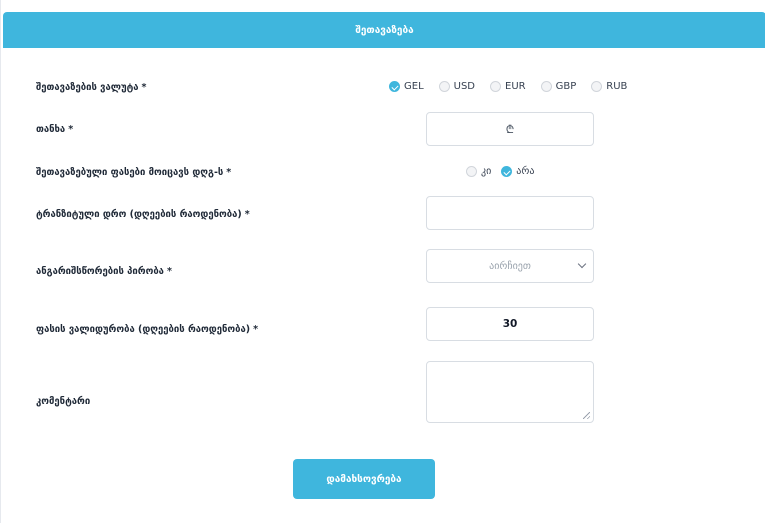  I want to click on payment-terms-label: ანგარიშსწორების პირობა *, so click(104, 271).